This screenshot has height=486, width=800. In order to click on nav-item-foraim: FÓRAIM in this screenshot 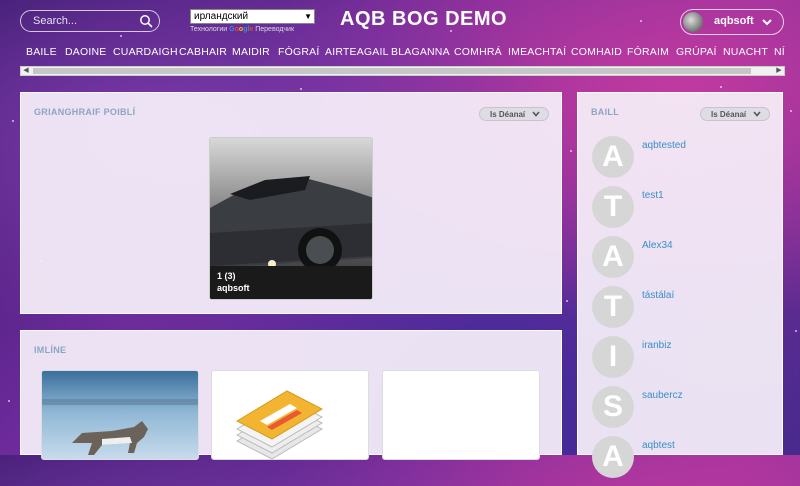, I will do `click(648, 52)`.